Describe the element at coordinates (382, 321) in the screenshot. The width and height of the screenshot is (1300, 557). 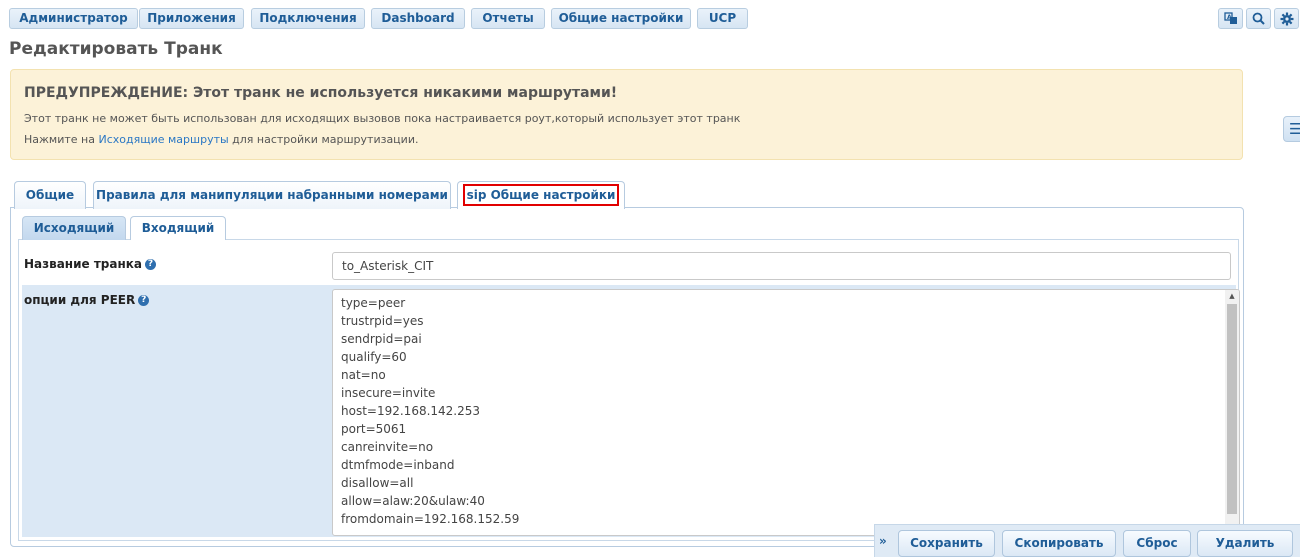
I see `peer-line: trustrpid=yes` at that location.